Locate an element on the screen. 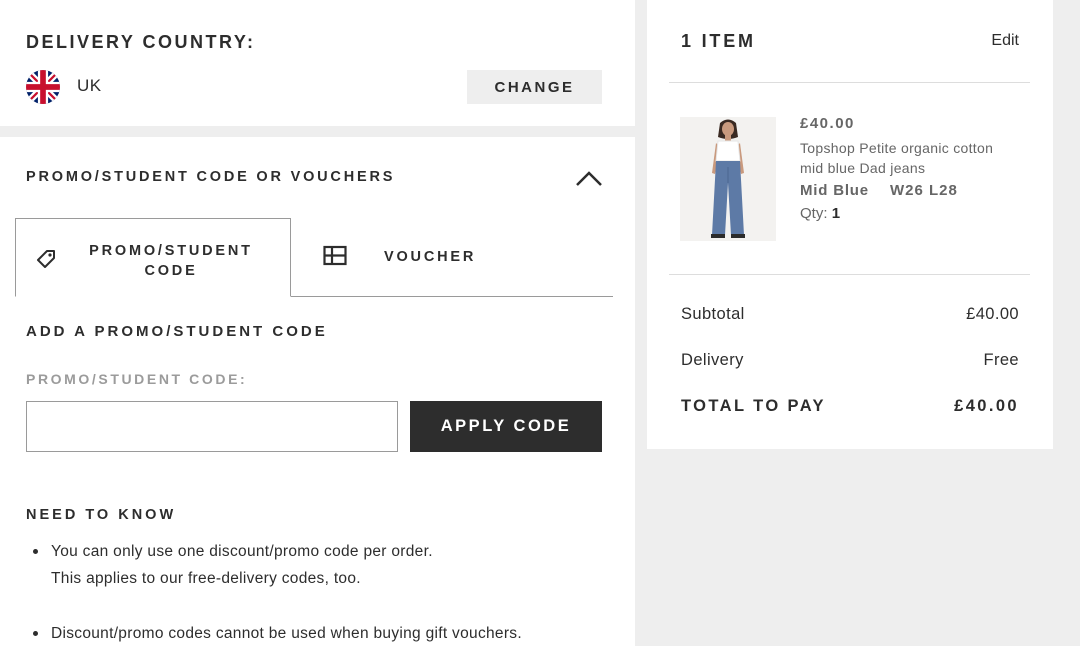 This screenshot has height=646, width=1080. promo-tabs: PROMO/STUDENT CODE VOUCHER is located at coordinates (314, 257).